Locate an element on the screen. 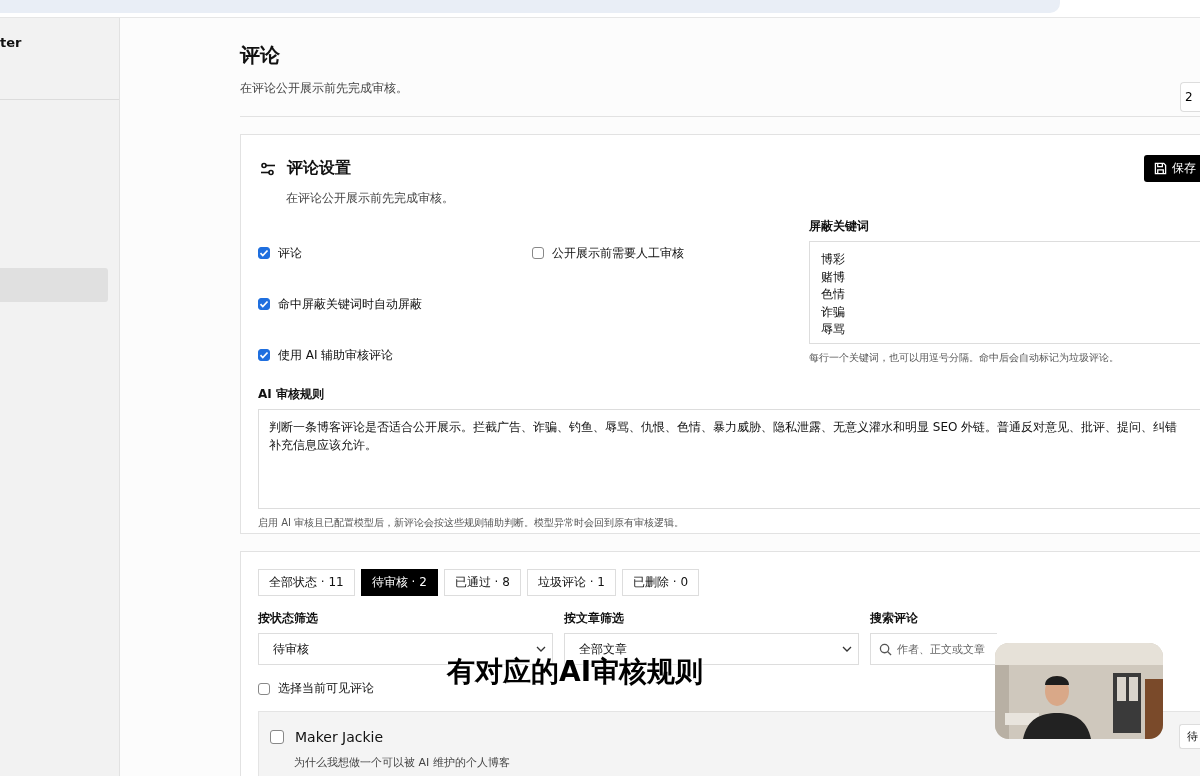 This screenshot has width=1200, height=776. keywords-field: 博彩 赌博 色情 诈骗 辱骂 is located at coordinates (1004, 292).